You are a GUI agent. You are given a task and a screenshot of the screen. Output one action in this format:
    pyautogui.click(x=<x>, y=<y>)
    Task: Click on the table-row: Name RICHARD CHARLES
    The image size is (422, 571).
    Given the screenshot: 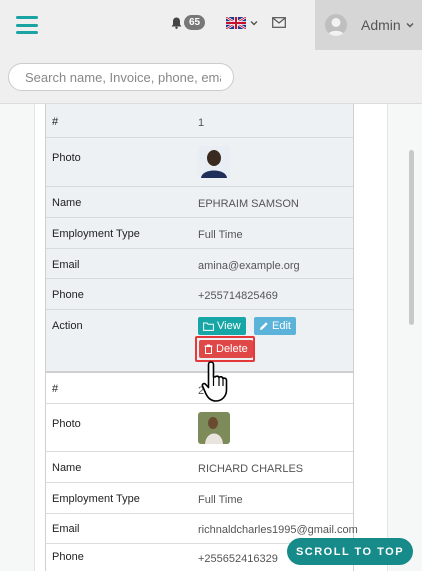 What is the action you would take?
    pyautogui.click(x=199, y=467)
    